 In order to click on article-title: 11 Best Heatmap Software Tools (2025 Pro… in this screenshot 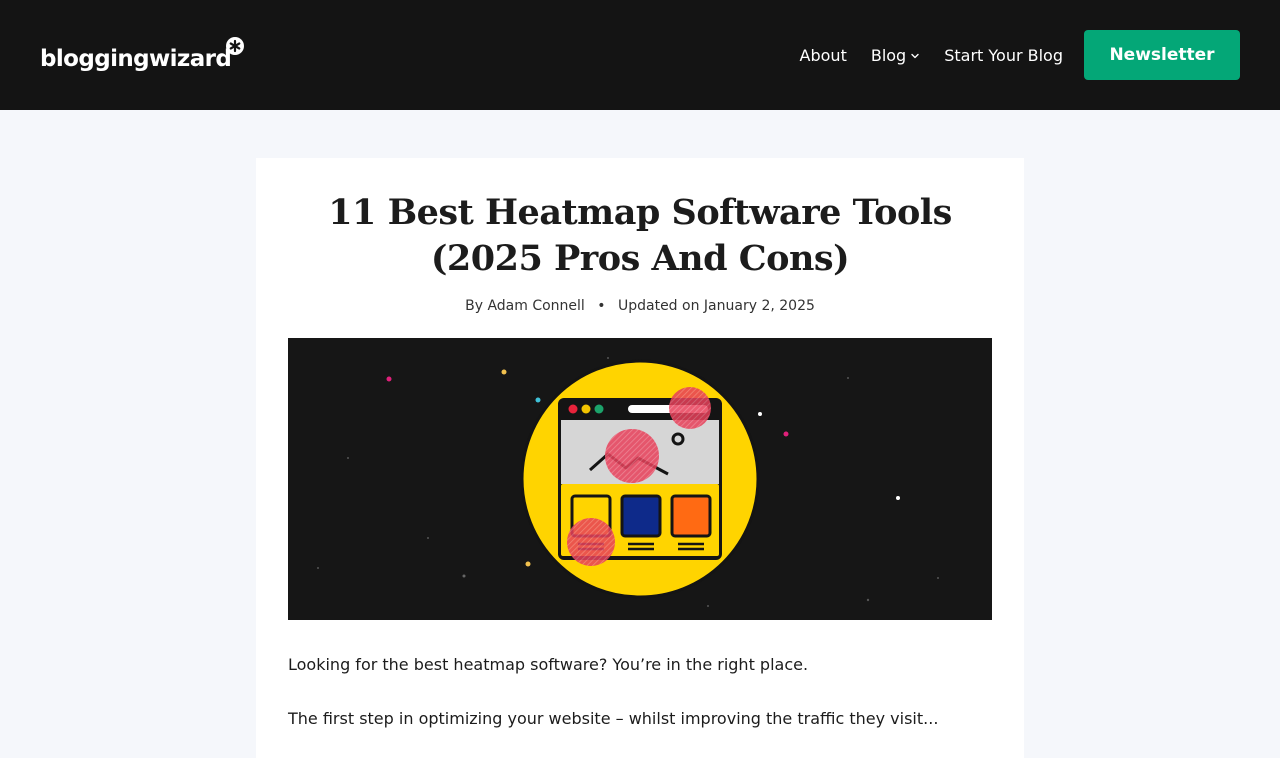, I will do `click(640, 235)`.